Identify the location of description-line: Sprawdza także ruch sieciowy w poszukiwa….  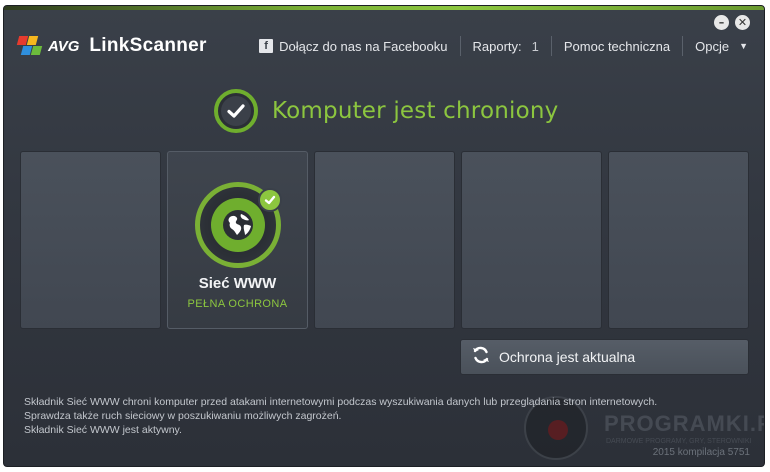
(183, 416).